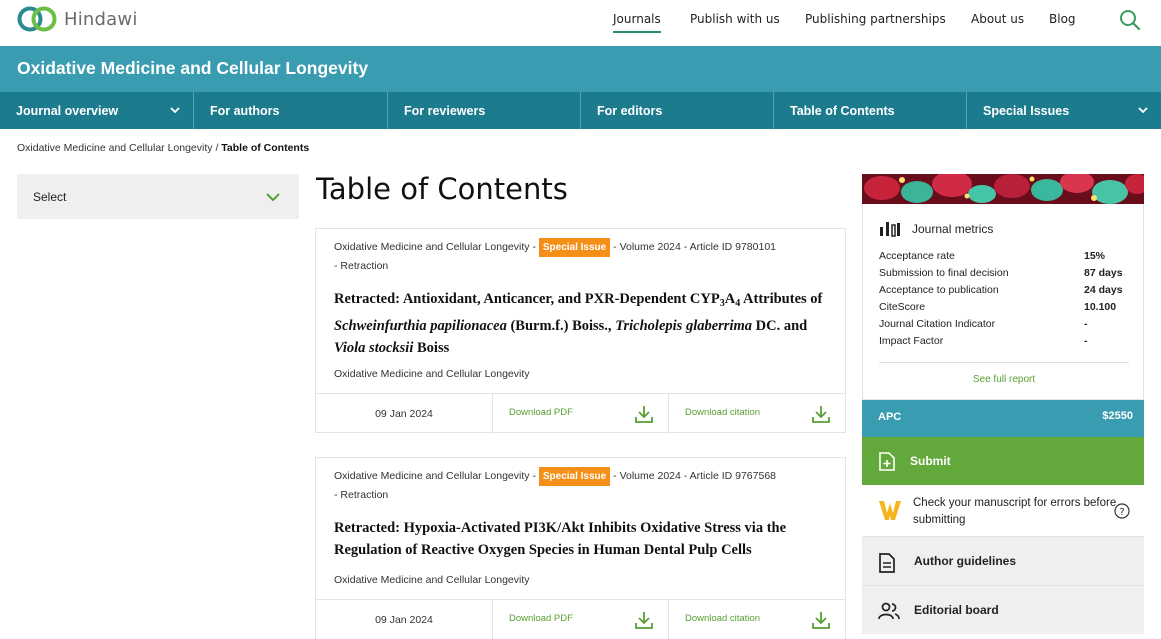 The height and width of the screenshot is (639, 1161). Describe the element at coordinates (442, 189) in the screenshot. I see `page-title: Table of Contents` at that location.